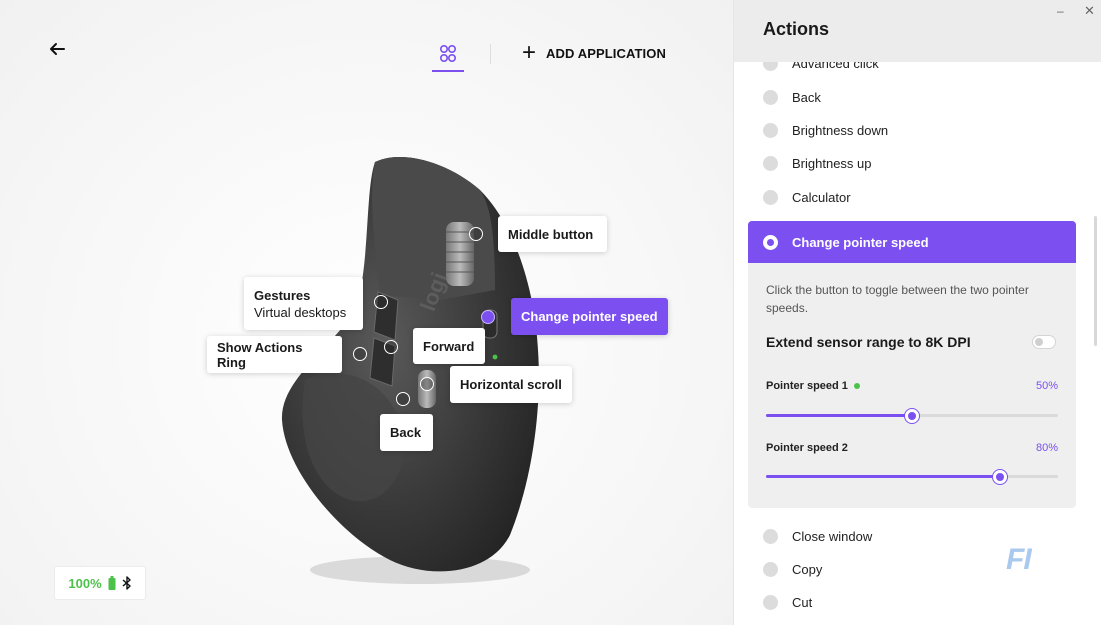 The image size is (1101, 625). I want to click on actions-panel-title: Actions, so click(796, 29).